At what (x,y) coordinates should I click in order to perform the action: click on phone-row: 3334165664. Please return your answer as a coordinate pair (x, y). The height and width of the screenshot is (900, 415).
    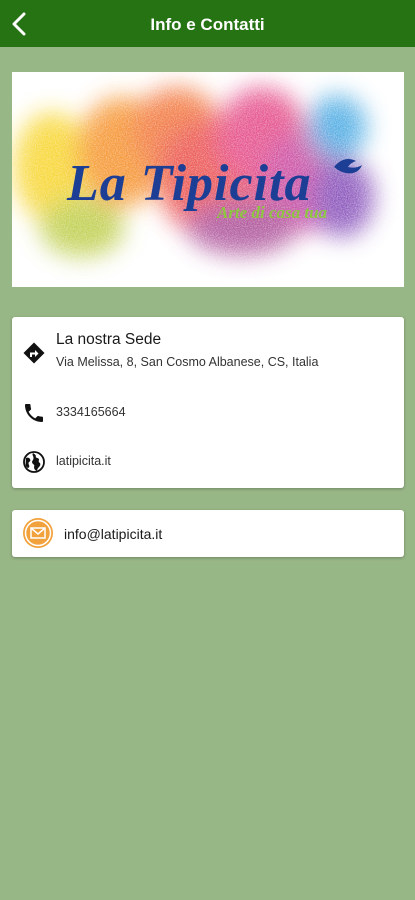
    Looking at the image, I should click on (208, 413).